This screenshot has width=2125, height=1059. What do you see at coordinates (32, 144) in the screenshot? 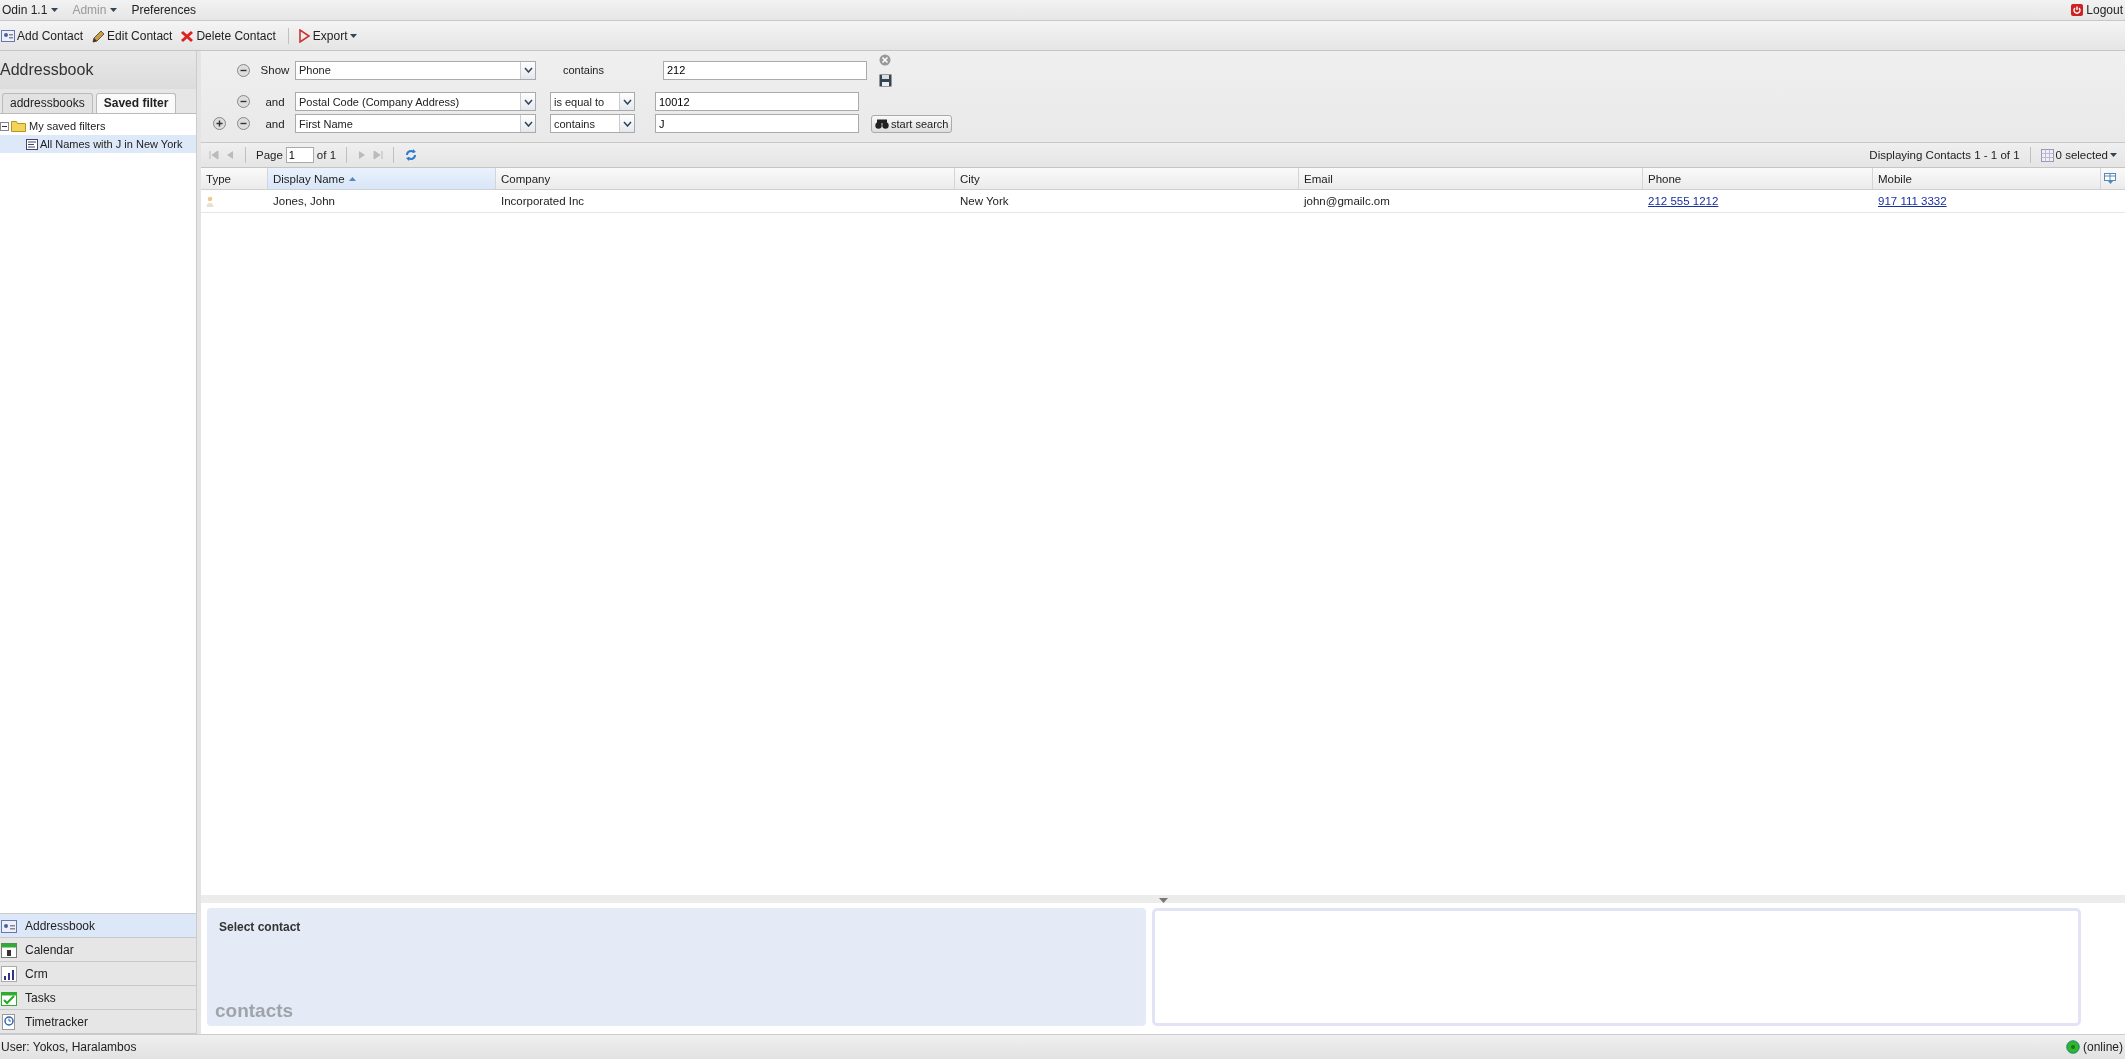
I see `list-icon` at bounding box center [32, 144].